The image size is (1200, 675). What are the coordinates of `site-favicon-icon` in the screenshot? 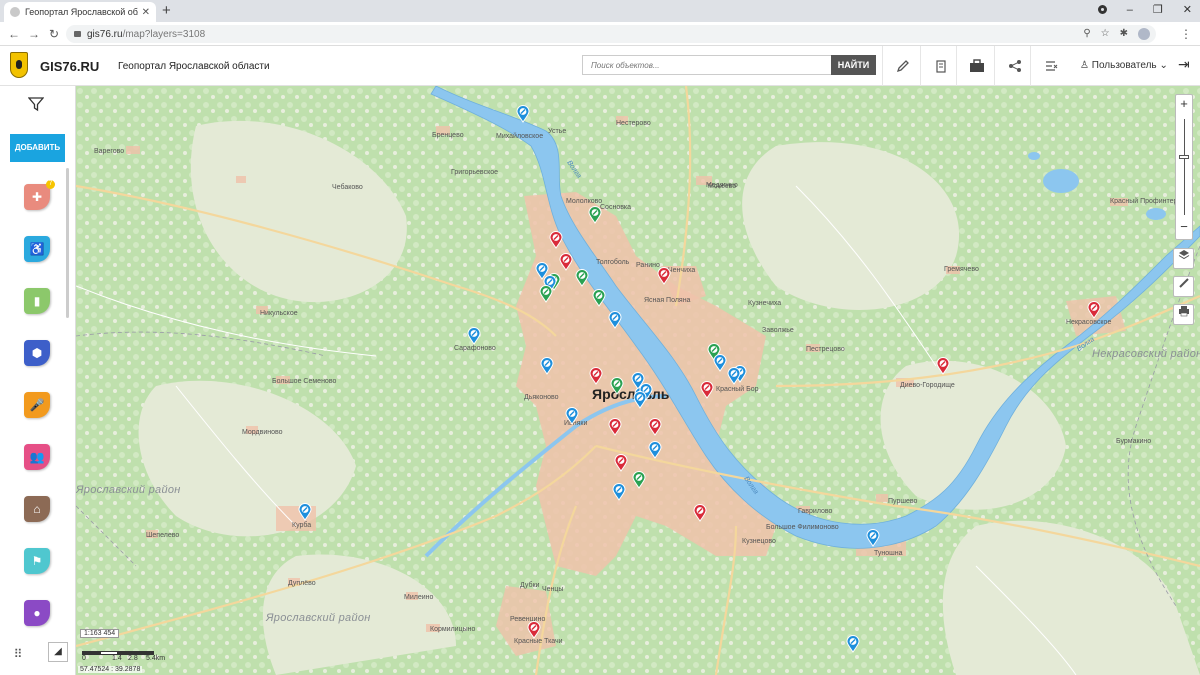 It's located at (15, 12).